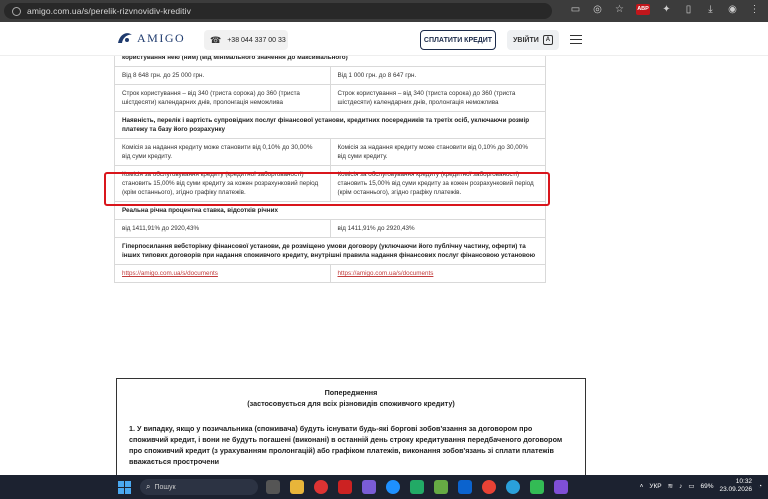 The image size is (768, 499). I want to click on task-view-icon, so click(273, 487).